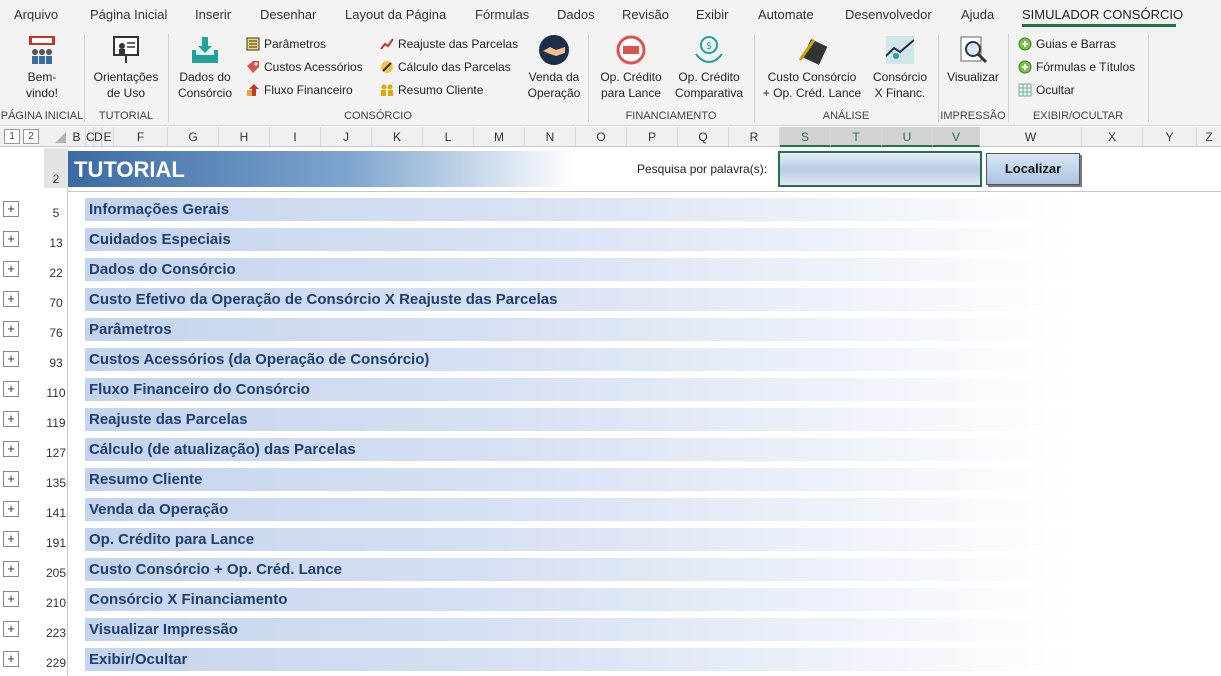 The width and height of the screenshot is (1221, 676). Describe the element at coordinates (754, 137) in the screenshot. I see `column-header-r: R` at that location.